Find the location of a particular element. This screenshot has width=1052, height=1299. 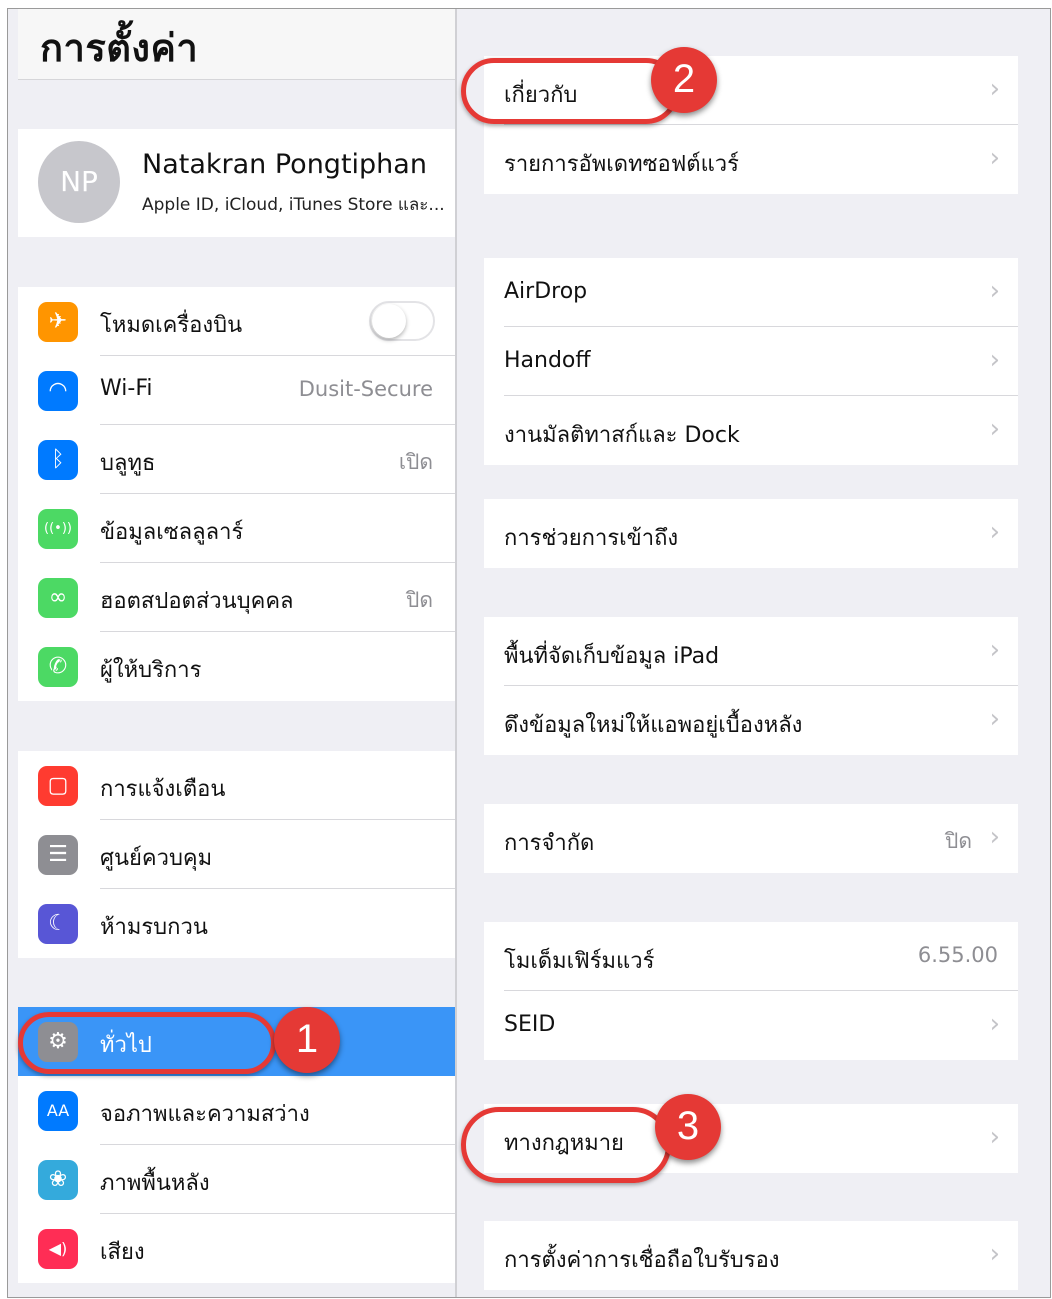

detail-row: Handoff › is located at coordinates (751, 361).